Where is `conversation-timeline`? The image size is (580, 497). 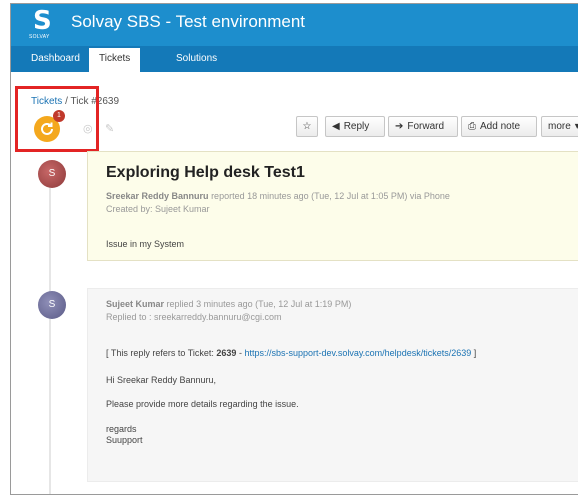 conversation-timeline is located at coordinates (50, 339).